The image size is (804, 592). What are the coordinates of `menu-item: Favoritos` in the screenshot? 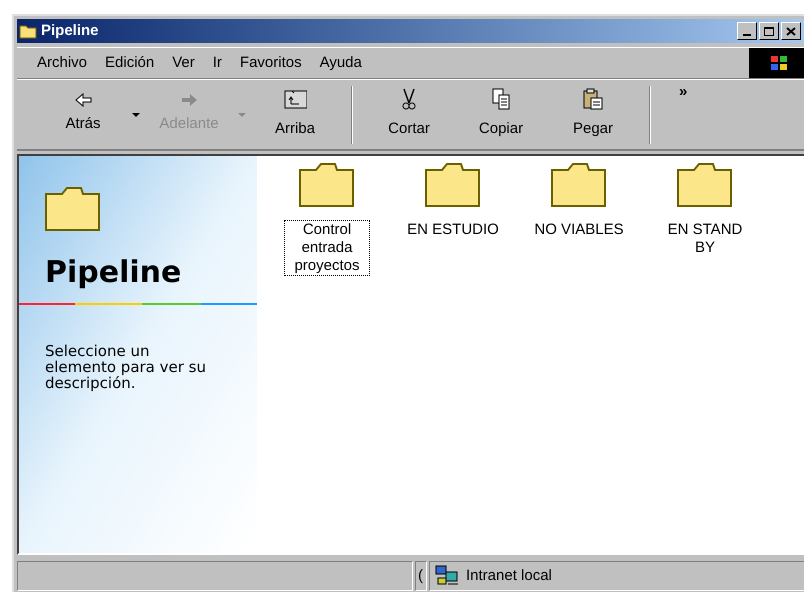 It's located at (271, 63).